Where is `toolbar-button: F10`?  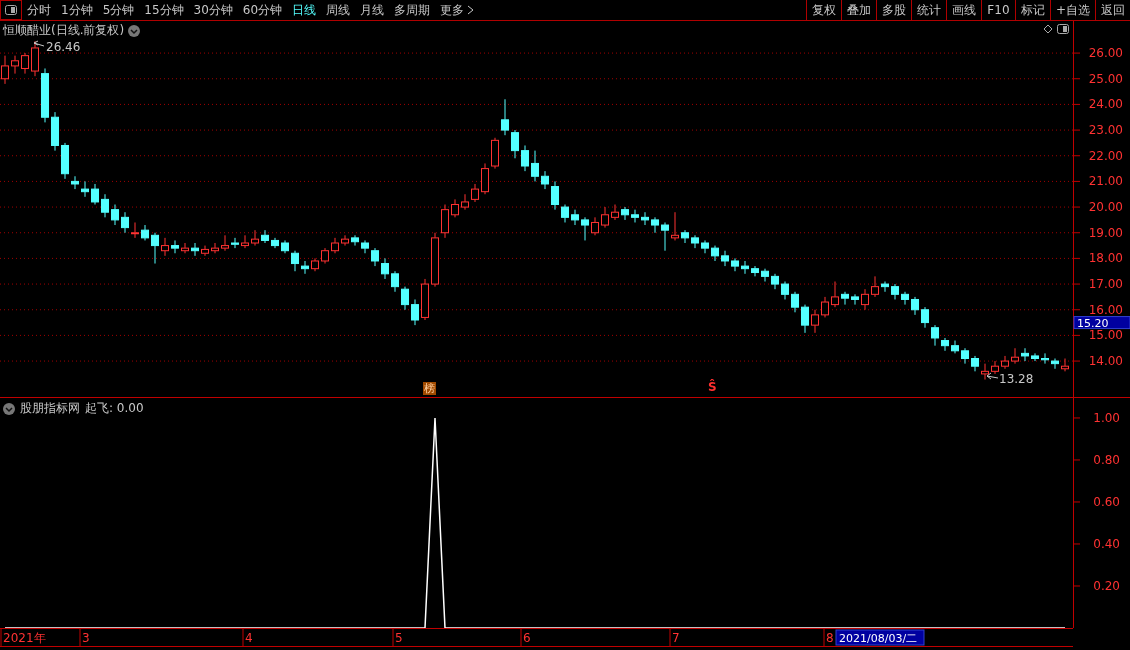
toolbar-button: F10 is located at coordinates (997, 10).